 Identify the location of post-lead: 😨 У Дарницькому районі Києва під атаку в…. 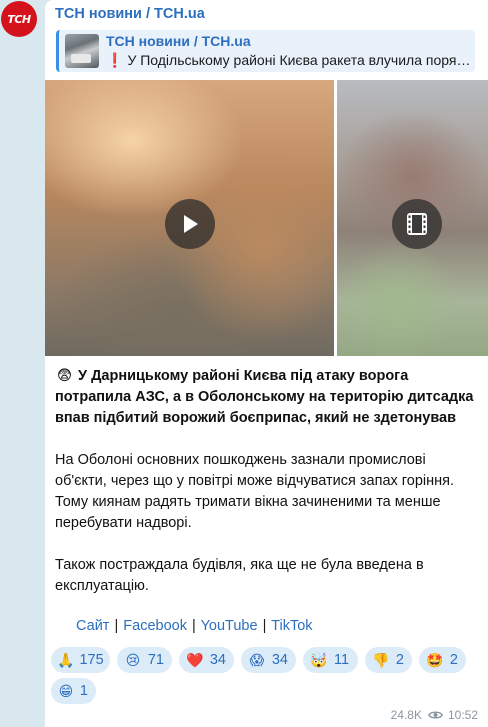
(266, 397).